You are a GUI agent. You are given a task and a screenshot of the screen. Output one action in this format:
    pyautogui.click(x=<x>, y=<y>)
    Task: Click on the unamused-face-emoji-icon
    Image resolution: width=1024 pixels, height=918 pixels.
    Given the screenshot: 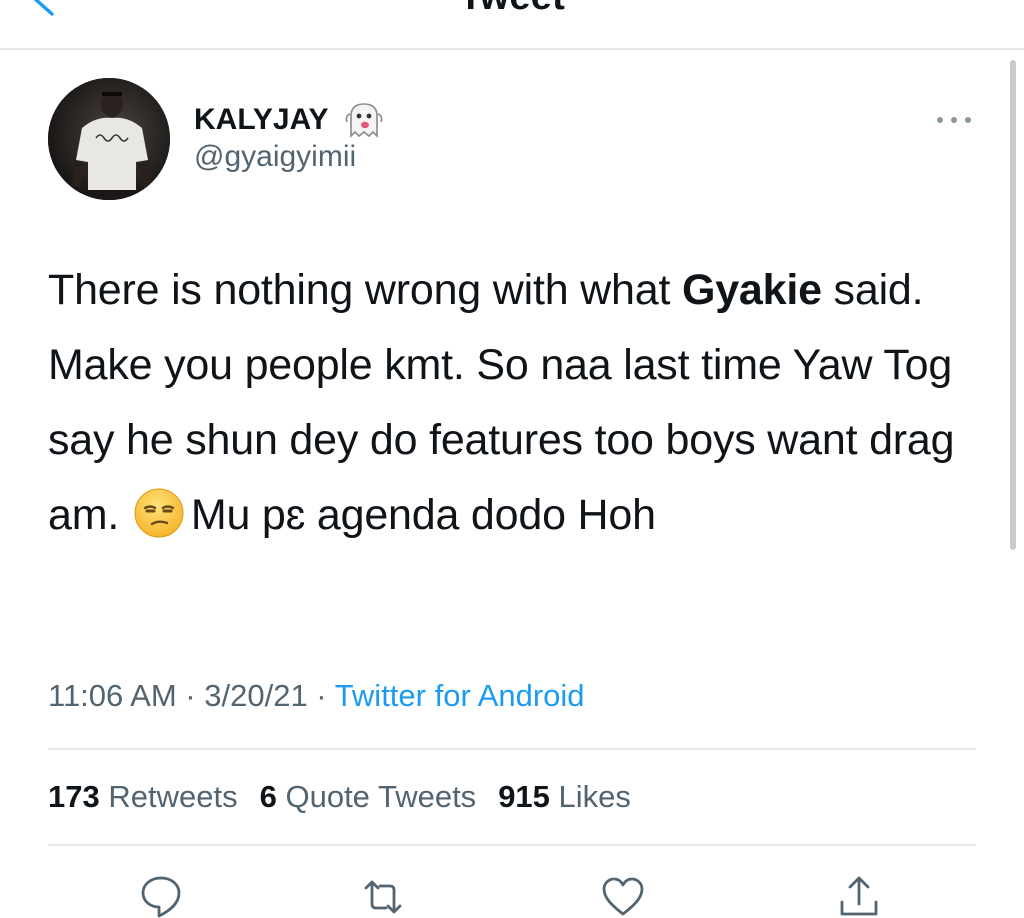 What is the action you would take?
    pyautogui.click(x=159, y=513)
    